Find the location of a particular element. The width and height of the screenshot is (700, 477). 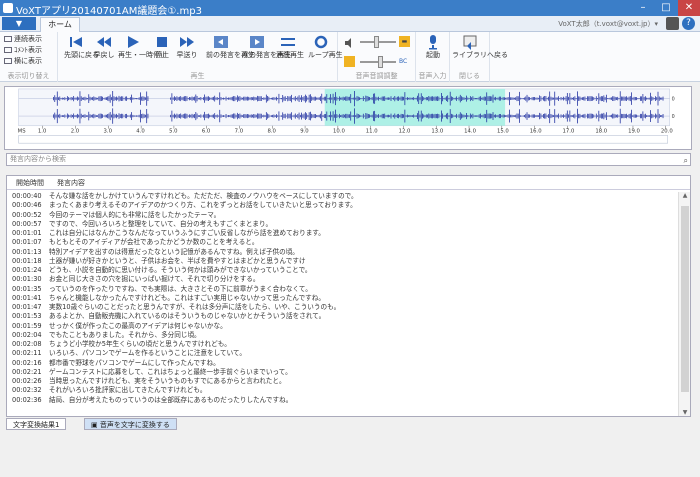

rewind-button: 早戻し is located at coordinates (104, 46).